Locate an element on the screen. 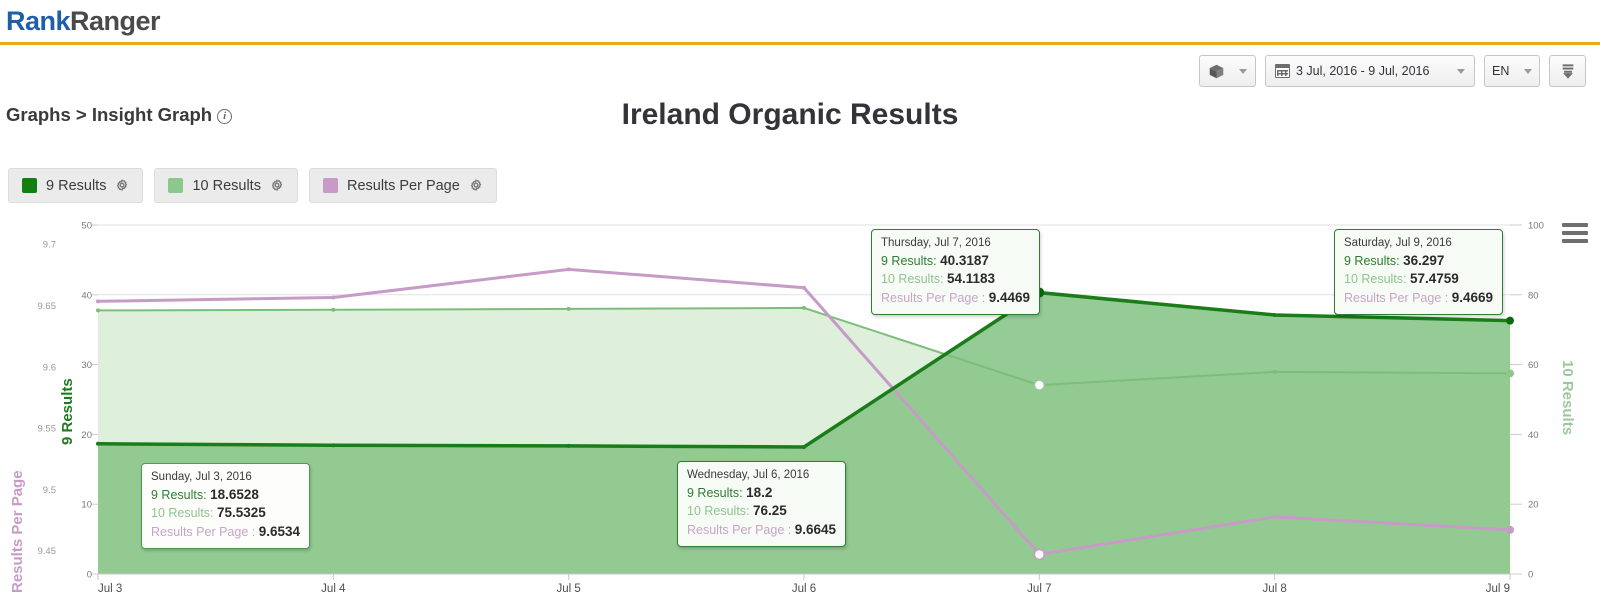 This screenshot has width=1600, height=605. logo-ranger-text: Ranger is located at coordinates (115, 21).